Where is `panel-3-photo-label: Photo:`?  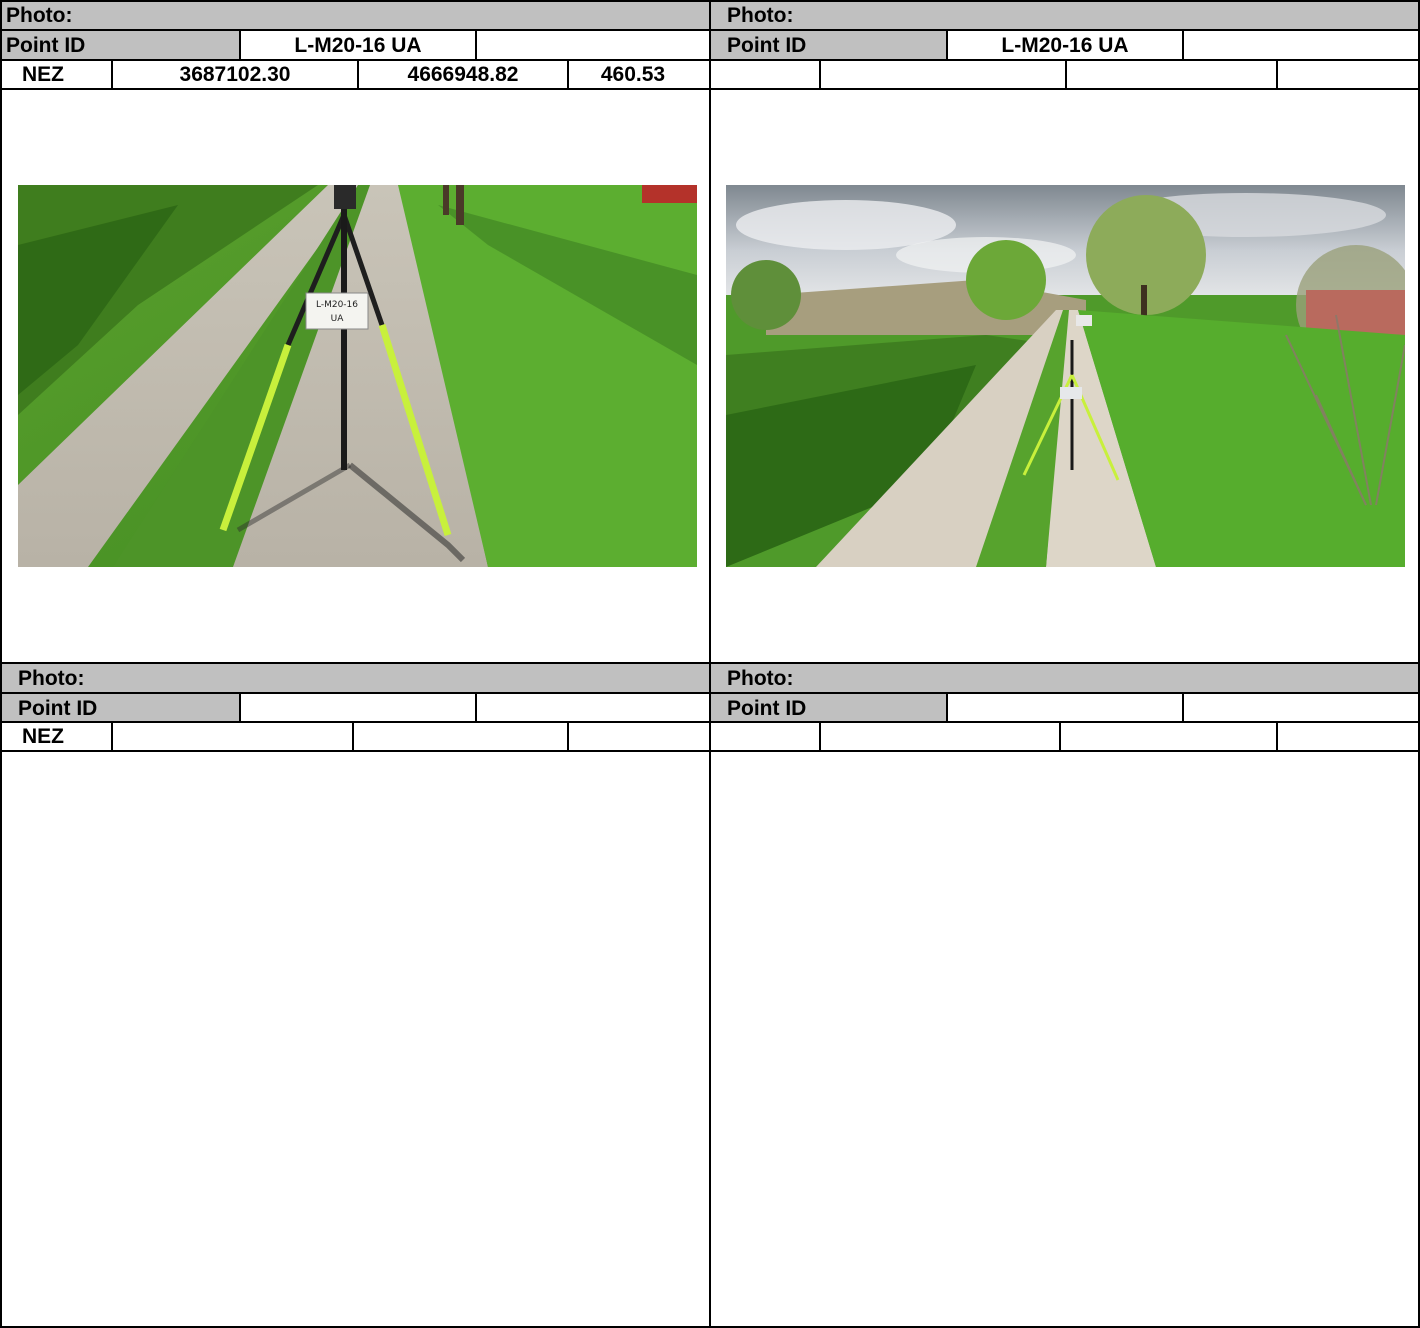 panel-3-photo-label: Photo: is located at coordinates (51, 678).